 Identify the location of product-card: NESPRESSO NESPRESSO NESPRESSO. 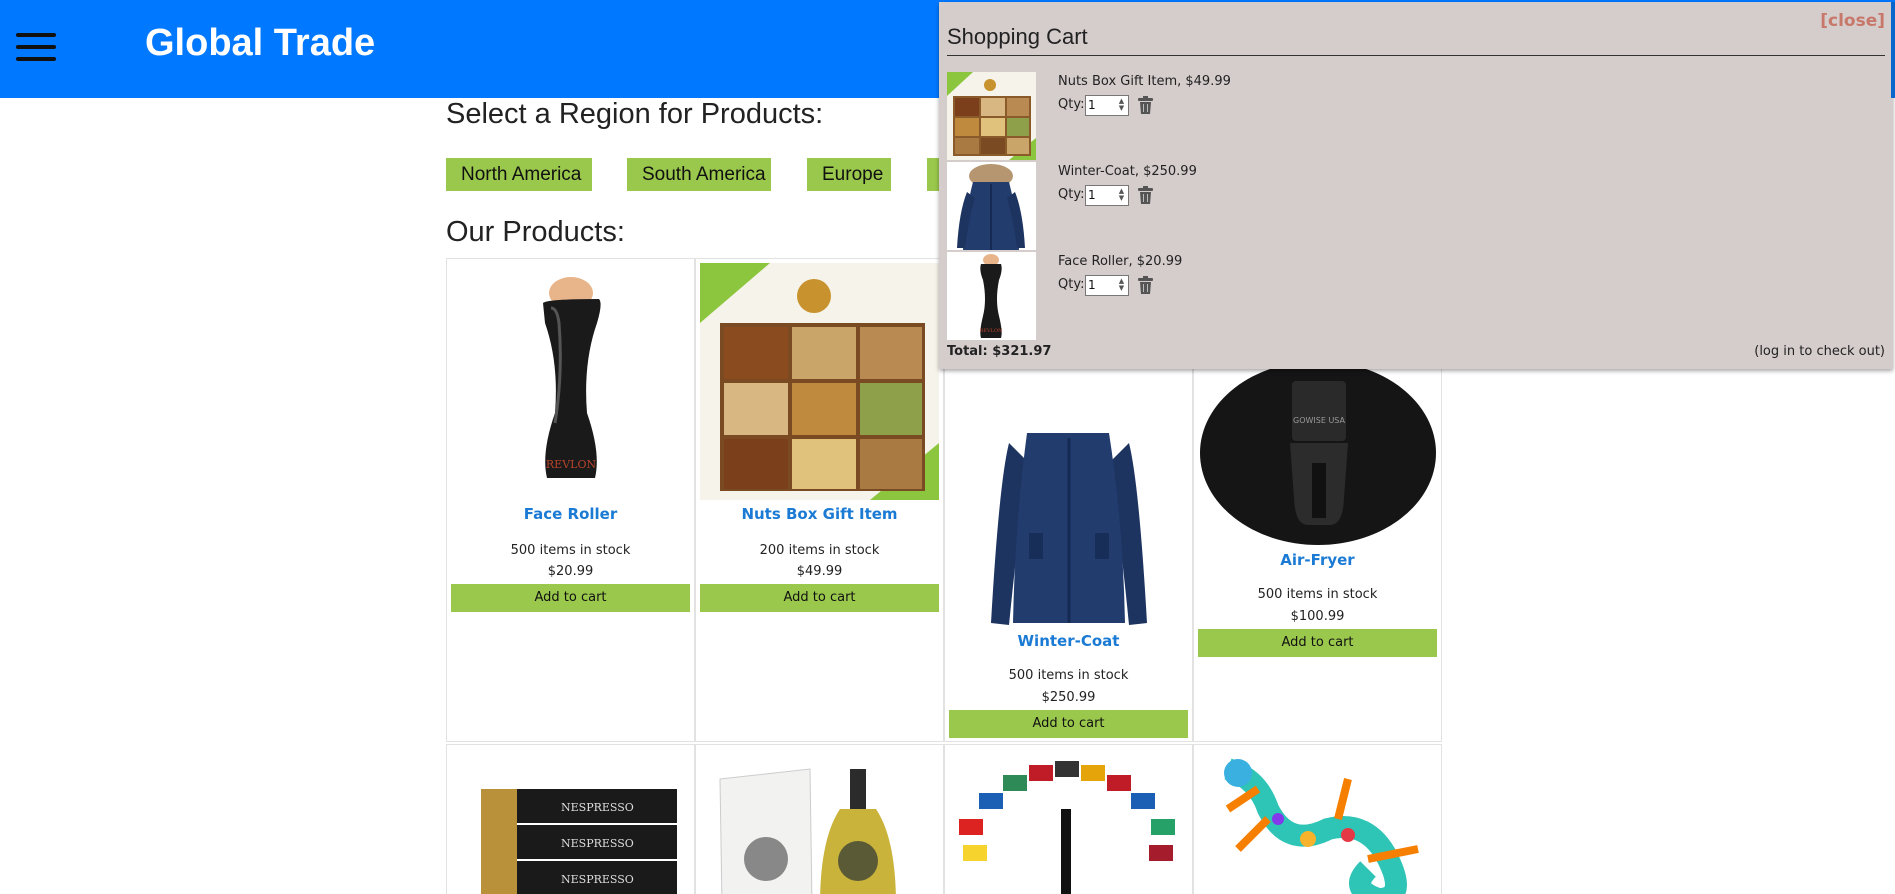
(570, 819).